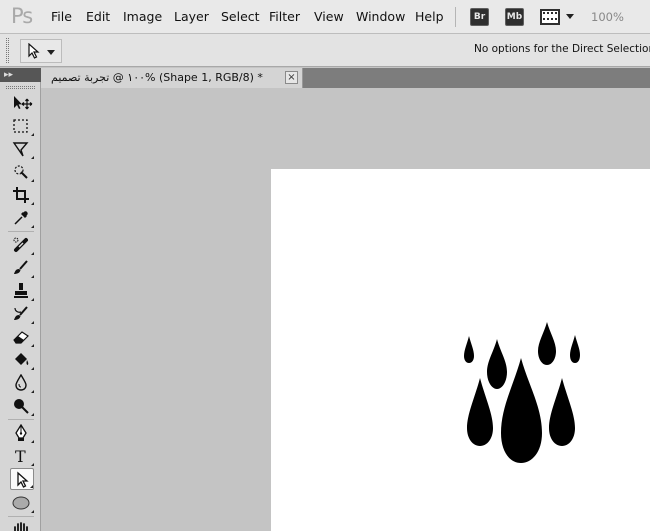 Image resolution: width=650 pixels, height=531 pixels. I want to click on type-icon: T, so click(20, 456).